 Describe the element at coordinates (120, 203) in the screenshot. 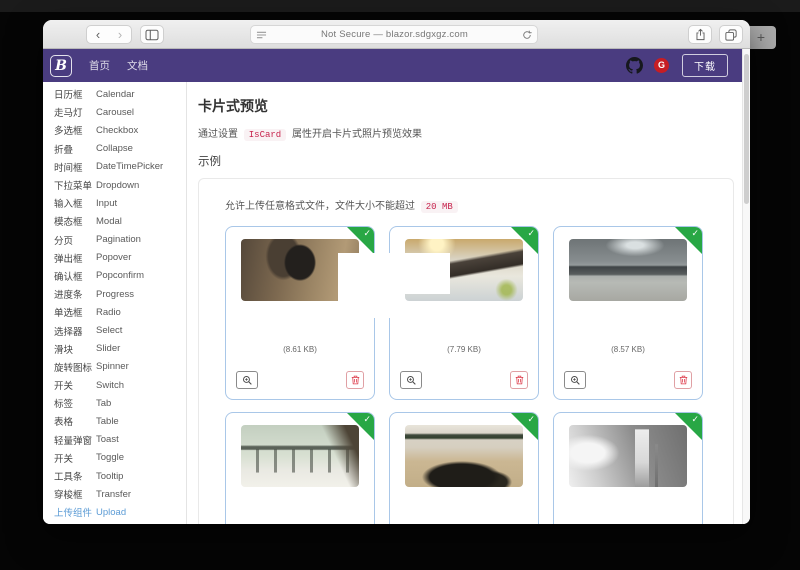

I see `sidebar-item-input: 输入框 Input` at that location.